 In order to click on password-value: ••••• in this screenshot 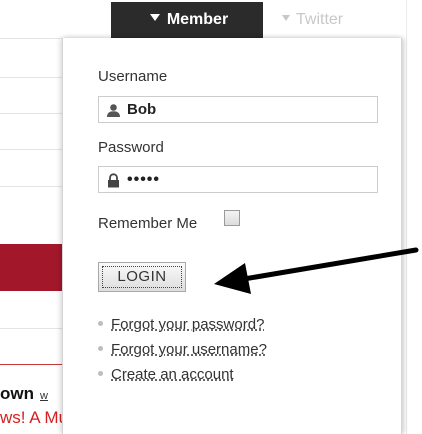, I will do `click(144, 179)`.